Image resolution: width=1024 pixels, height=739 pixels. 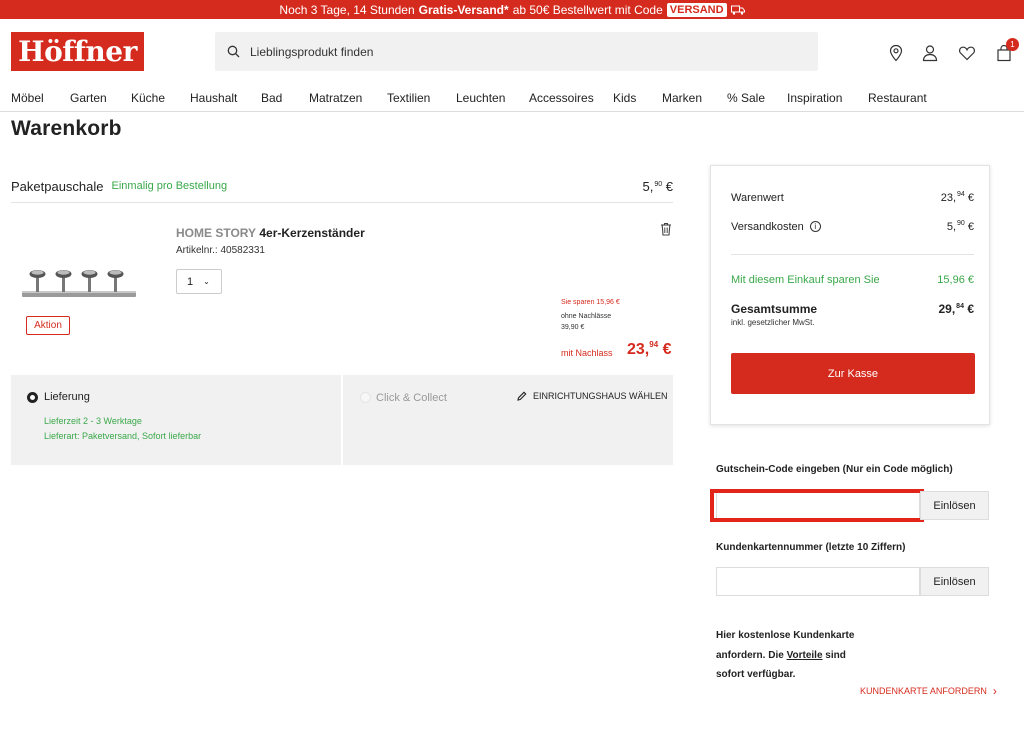 What do you see at coordinates (737, 10) in the screenshot?
I see `truck-icon` at bounding box center [737, 10].